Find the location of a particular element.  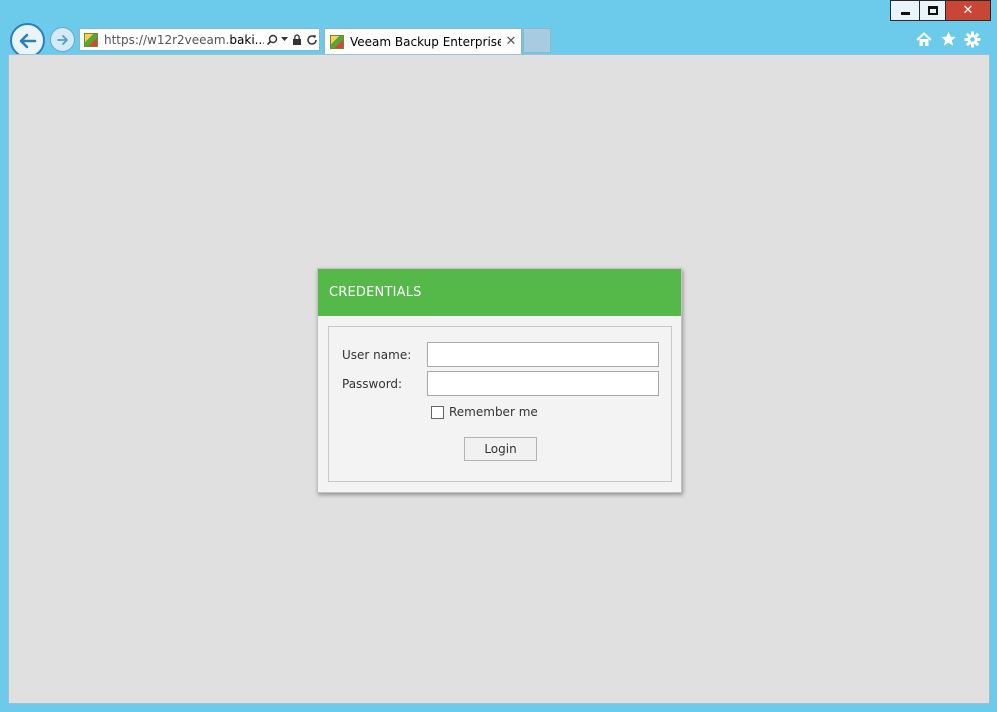

username-row: User name: is located at coordinates (500, 354).